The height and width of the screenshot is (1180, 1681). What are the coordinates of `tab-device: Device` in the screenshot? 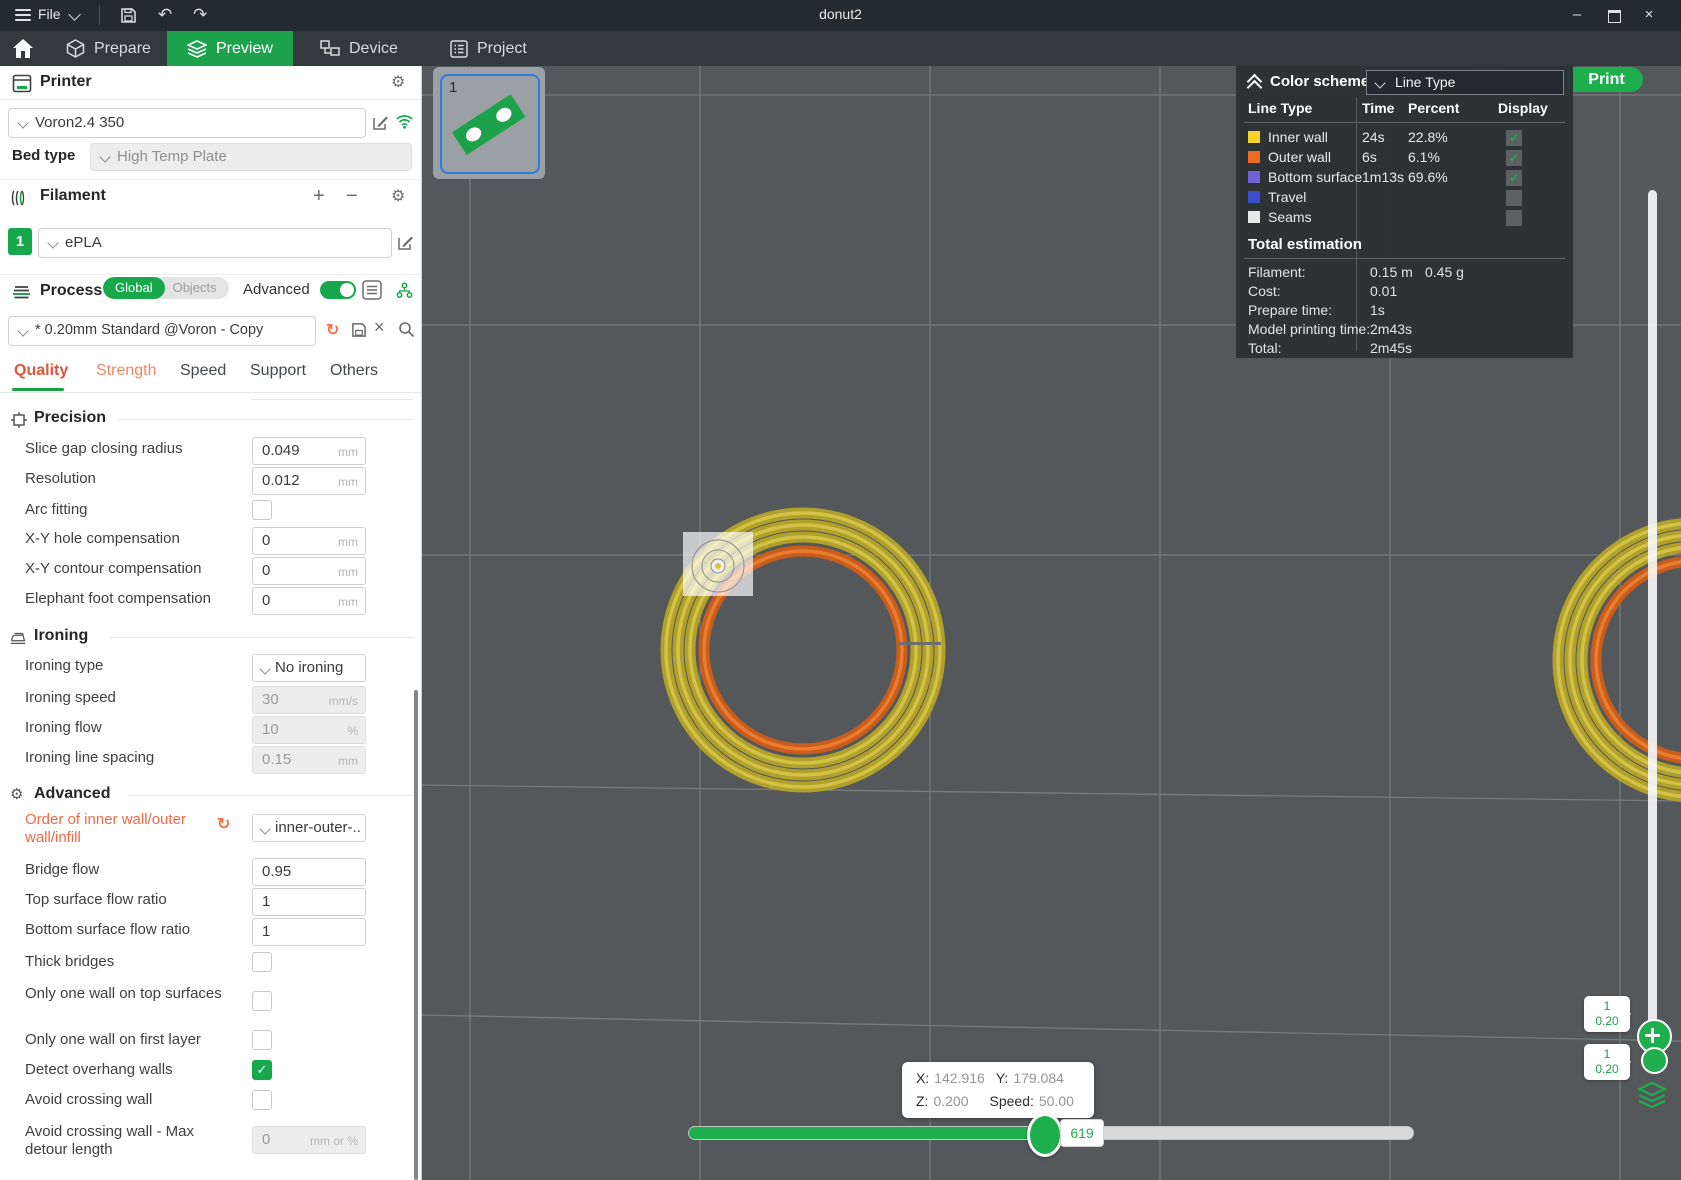 It's located at (359, 48).